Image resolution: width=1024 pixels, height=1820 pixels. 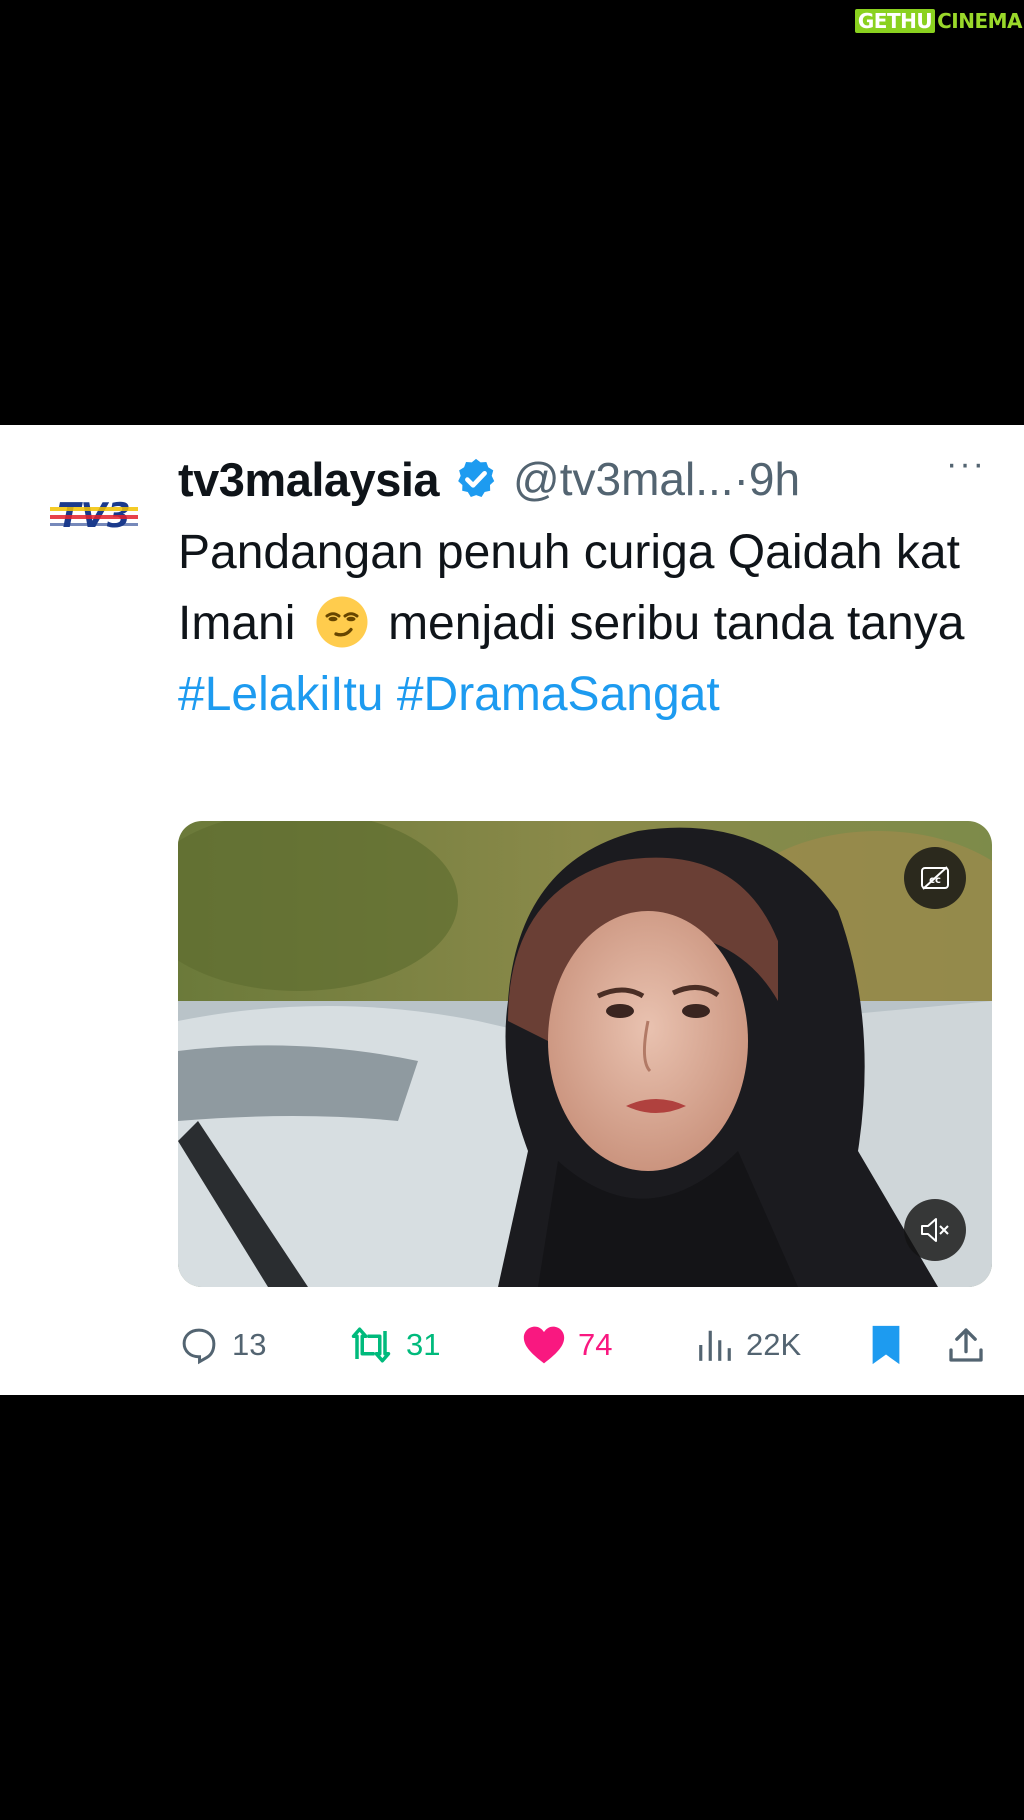 I want to click on share-button, so click(x=972, y=1345).